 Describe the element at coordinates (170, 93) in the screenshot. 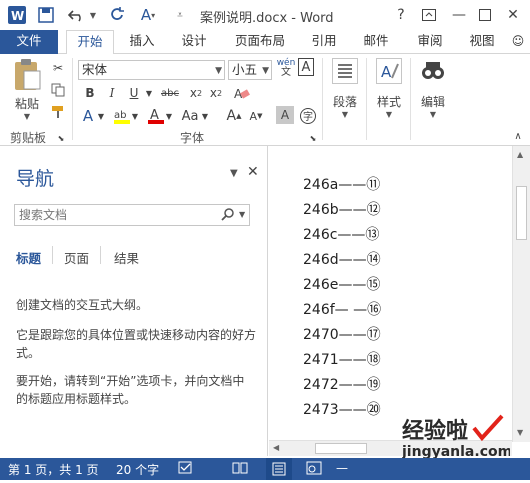

I see `strikethrough-button: abc` at that location.